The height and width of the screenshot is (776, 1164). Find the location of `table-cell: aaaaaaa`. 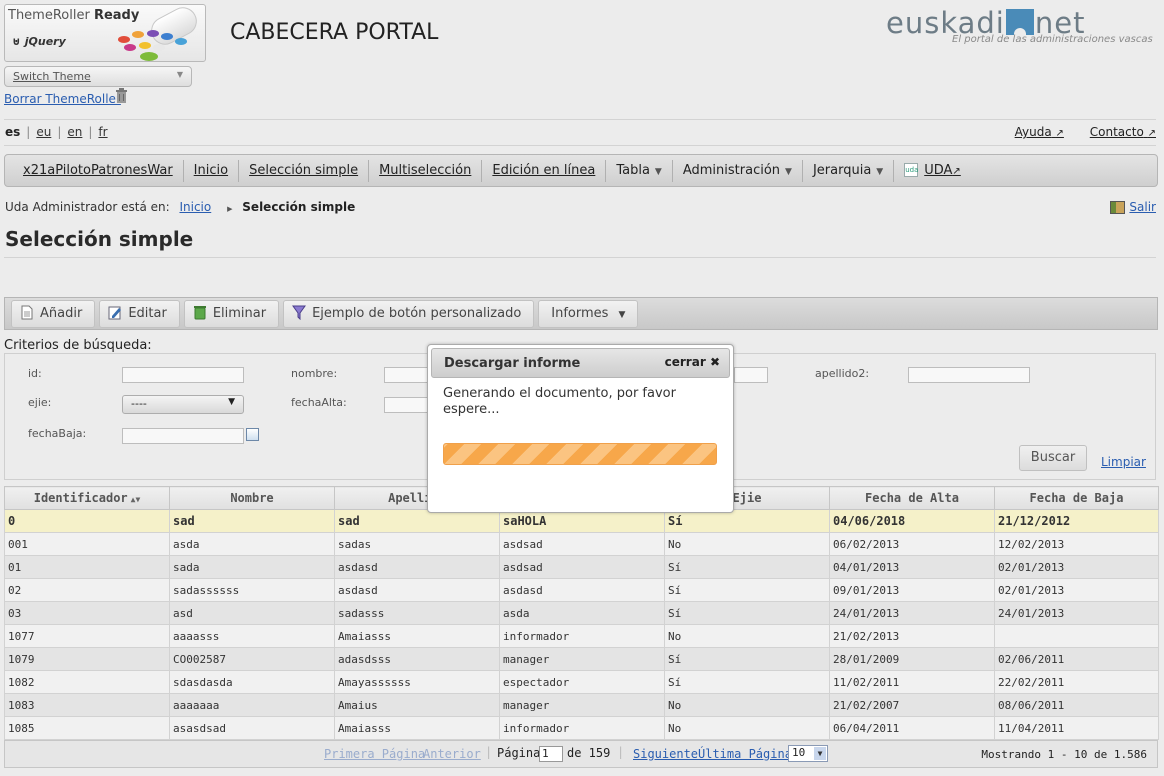

table-cell: aaaaaaa is located at coordinates (252, 705).